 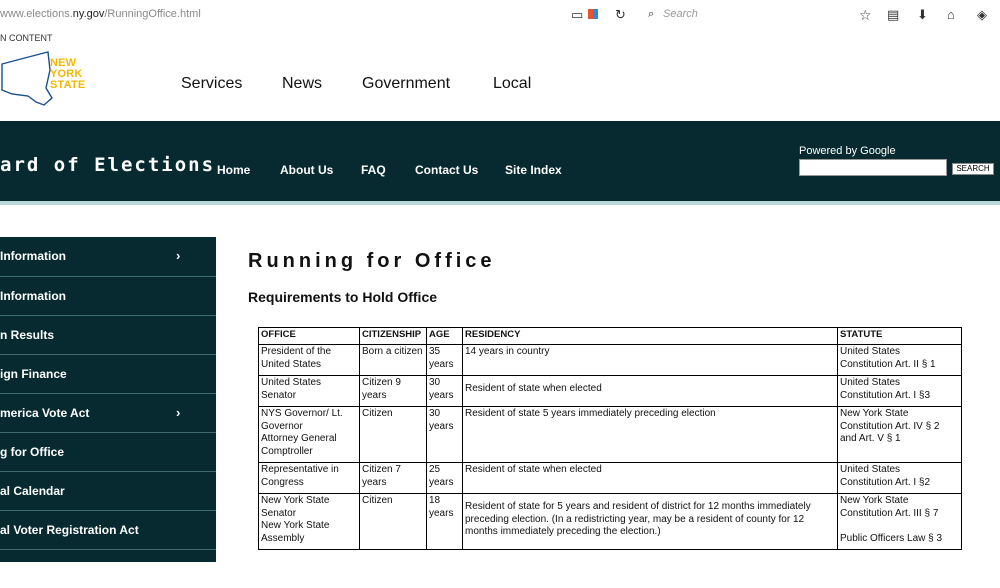 What do you see at coordinates (107, 165) in the screenshot?
I see `agency-title: ard of Elections` at bounding box center [107, 165].